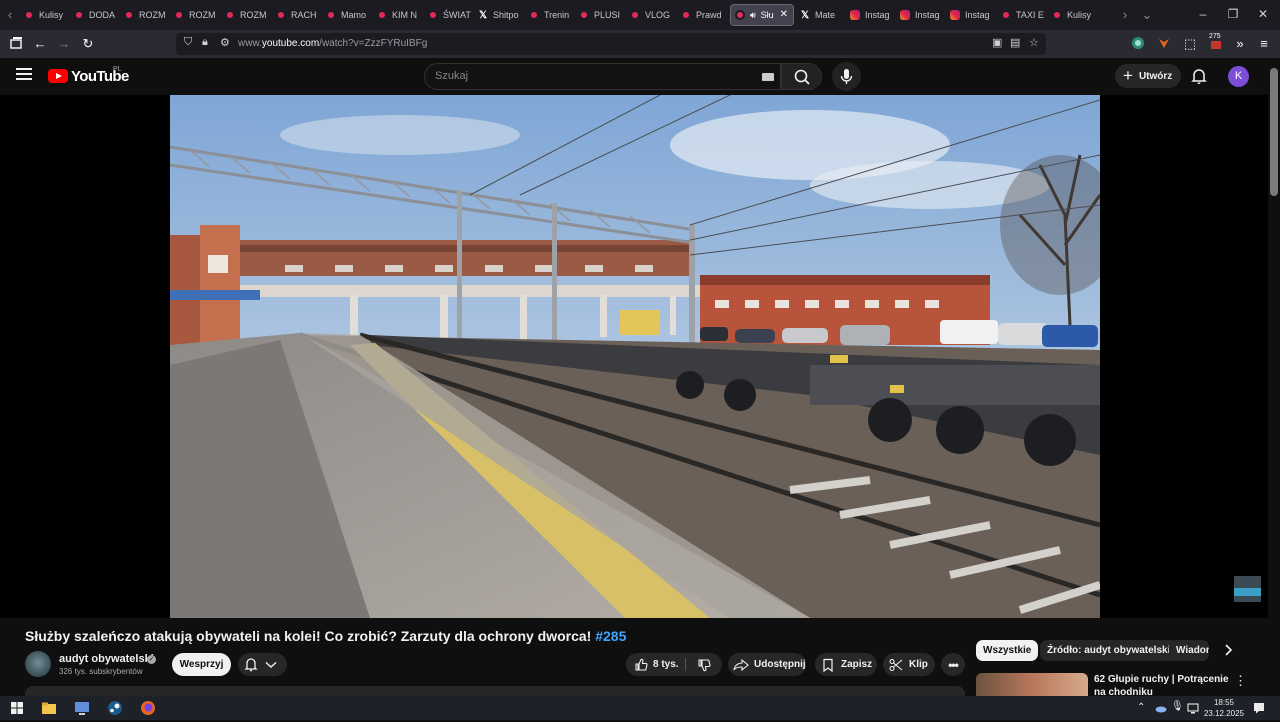  Describe the element at coordinates (499, 15) in the screenshot. I see `browser-tab: 𝕏 Shitpo` at that location.